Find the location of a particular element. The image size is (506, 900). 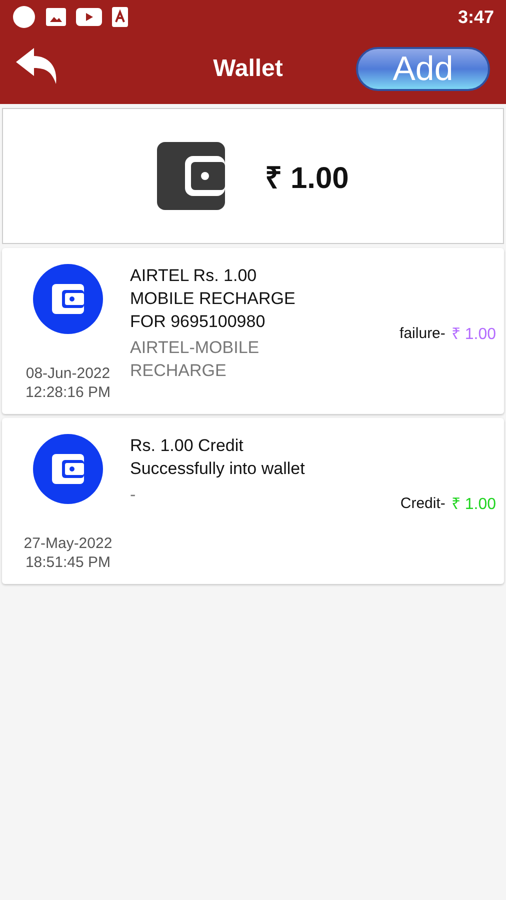

app-icon is located at coordinates (120, 17).